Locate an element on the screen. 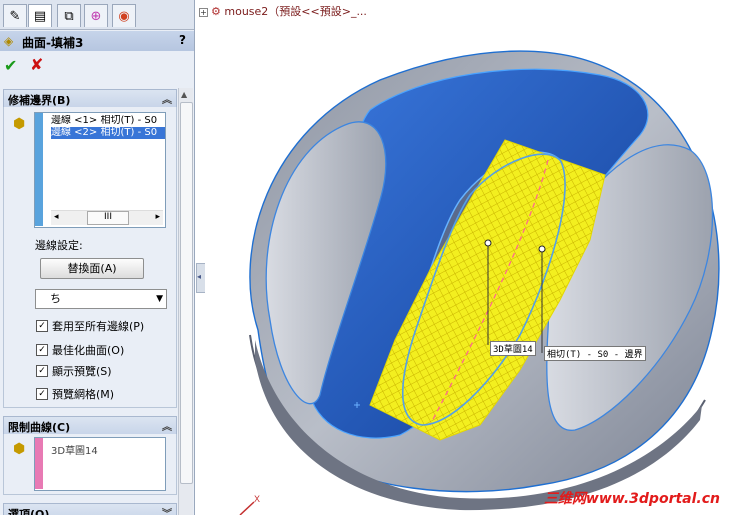 The image size is (740, 515). ok-cancel-bar: ✔ ✘ is located at coordinates (97, 65).